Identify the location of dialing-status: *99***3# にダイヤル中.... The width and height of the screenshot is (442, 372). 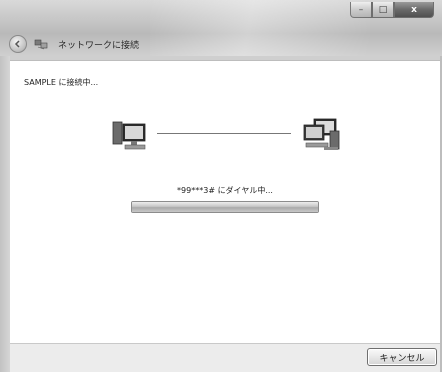
(225, 190).